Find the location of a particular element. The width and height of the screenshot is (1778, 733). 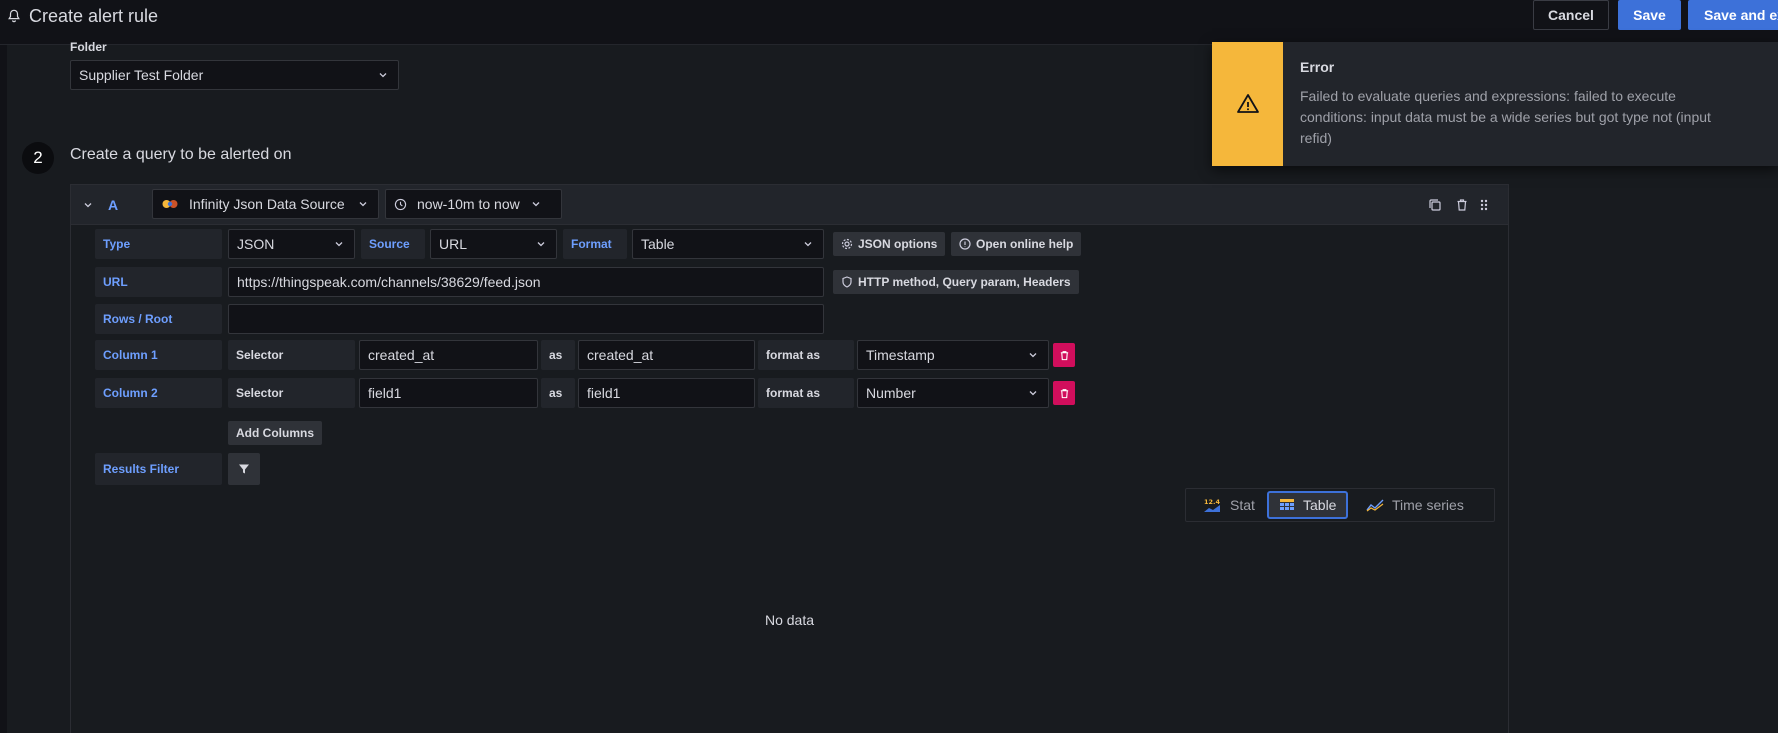

shield-icon is located at coordinates (847, 282).